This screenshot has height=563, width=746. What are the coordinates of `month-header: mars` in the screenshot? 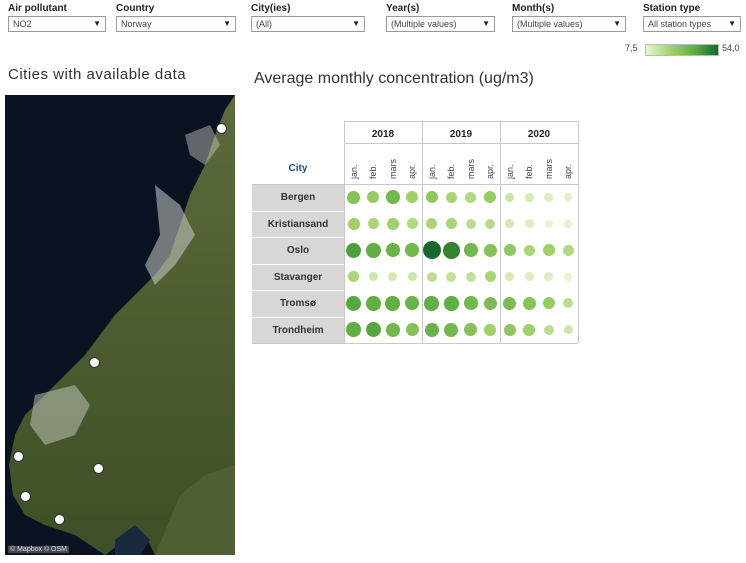 It's located at (470, 169).